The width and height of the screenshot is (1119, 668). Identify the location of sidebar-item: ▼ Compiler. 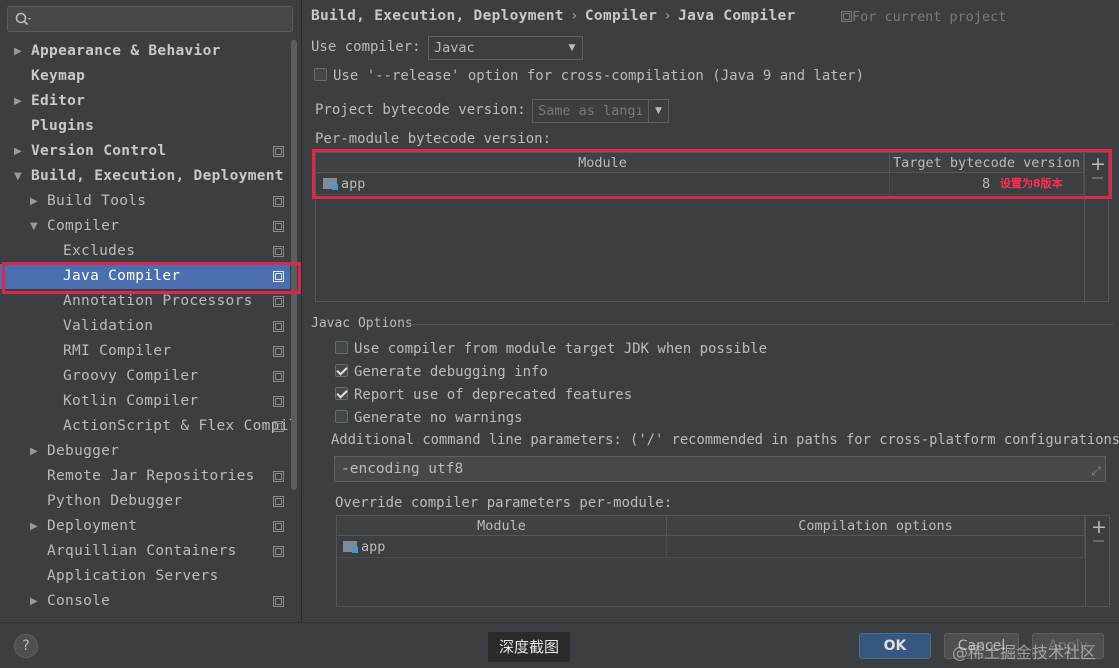
(145, 226).